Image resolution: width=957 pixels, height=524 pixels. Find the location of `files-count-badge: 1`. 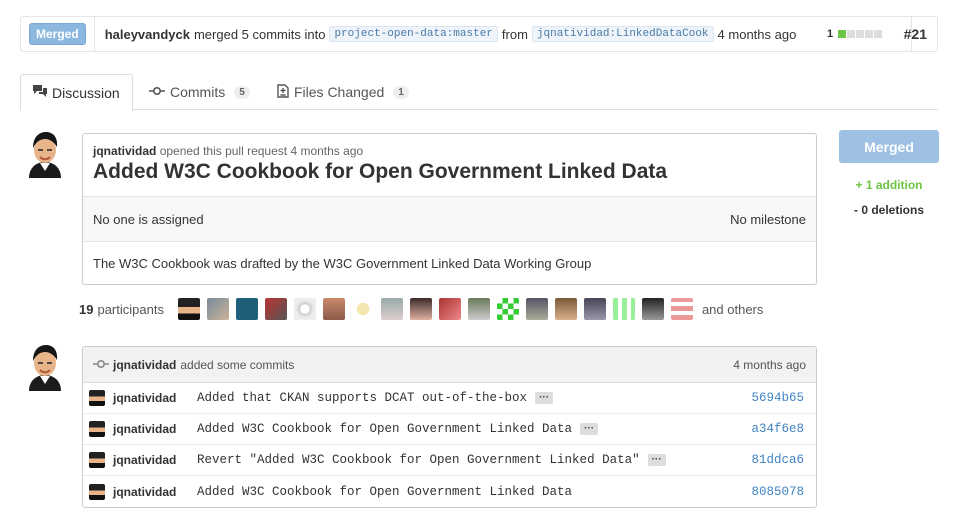

files-count-badge: 1 is located at coordinates (401, 92).